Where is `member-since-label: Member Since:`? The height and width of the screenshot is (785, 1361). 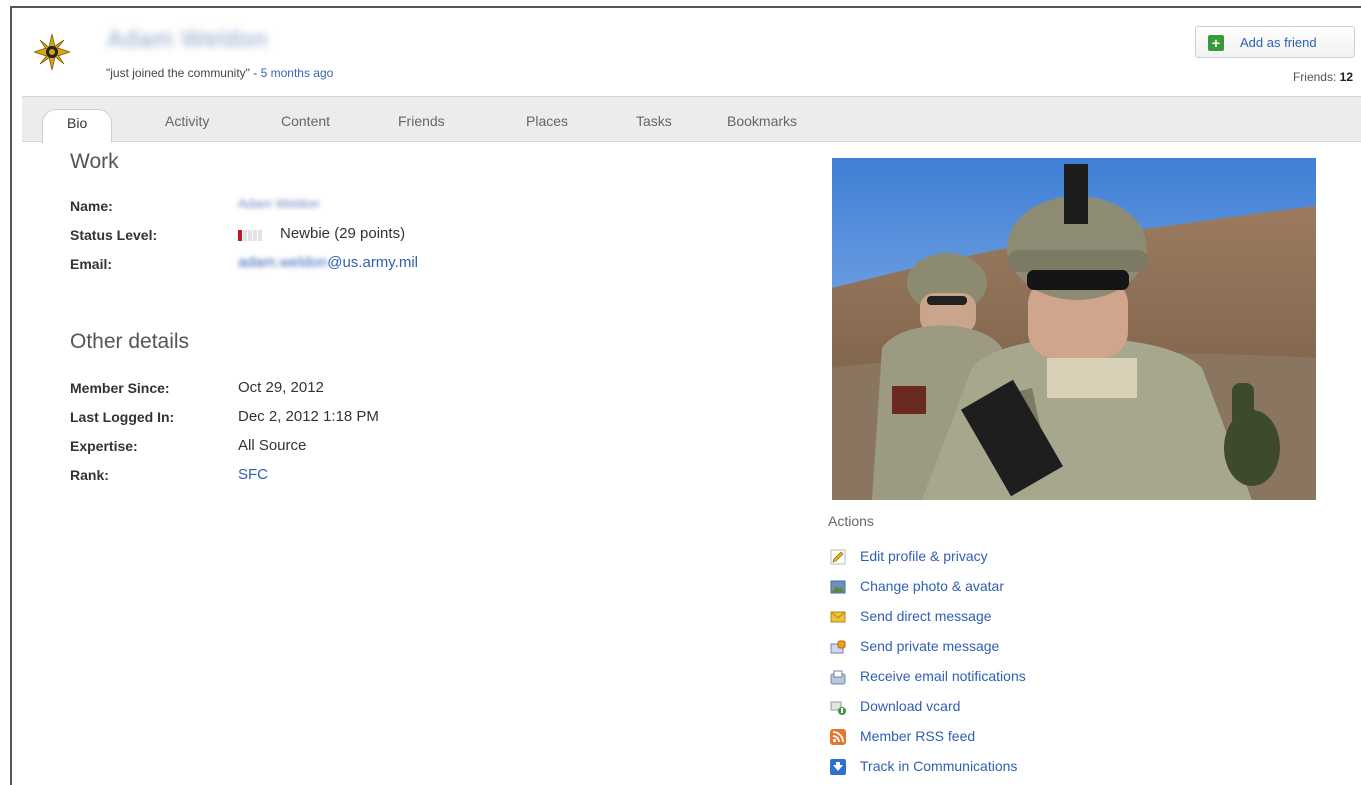 member-since-label: Member Since: is located at coordinates (120, 388).